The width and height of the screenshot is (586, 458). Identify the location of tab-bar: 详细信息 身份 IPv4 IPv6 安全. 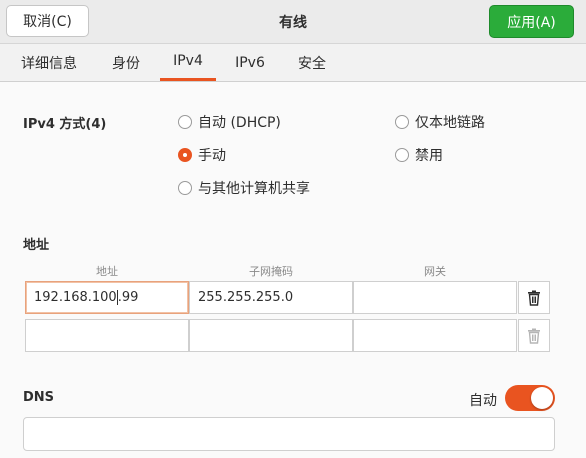
(293, 63).